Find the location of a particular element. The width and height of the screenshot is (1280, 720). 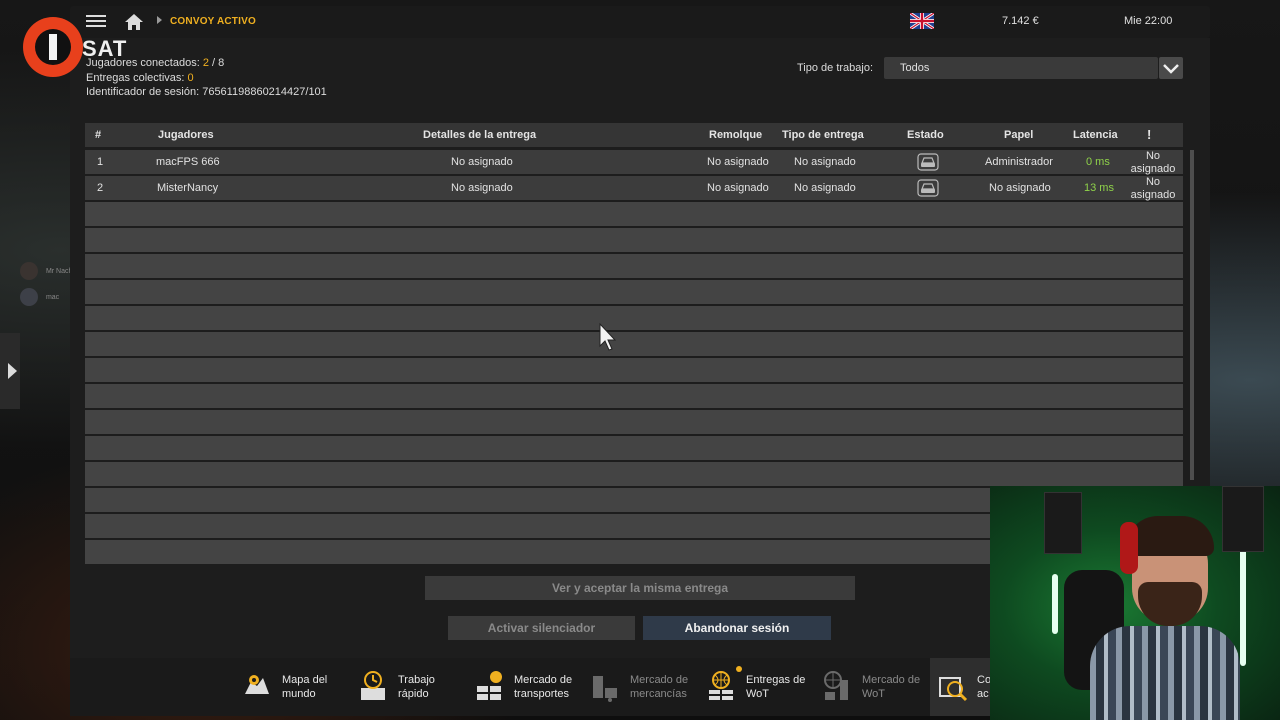

session-id-label: Identificador de sesión: is located at coordinates (143, 92).